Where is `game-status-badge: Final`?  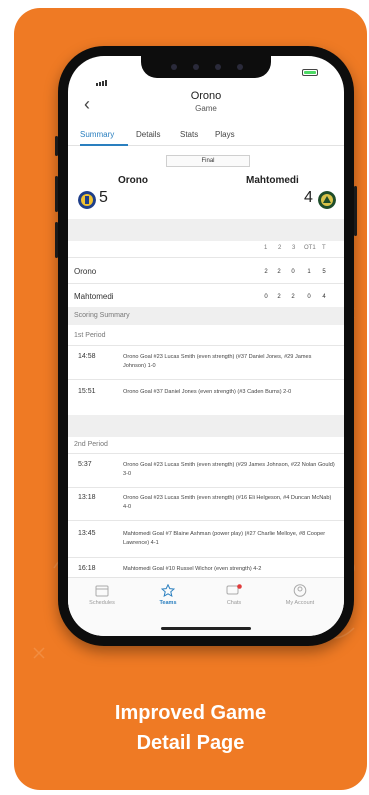 game-status-badge: Final is located at coordinates (208, 161).